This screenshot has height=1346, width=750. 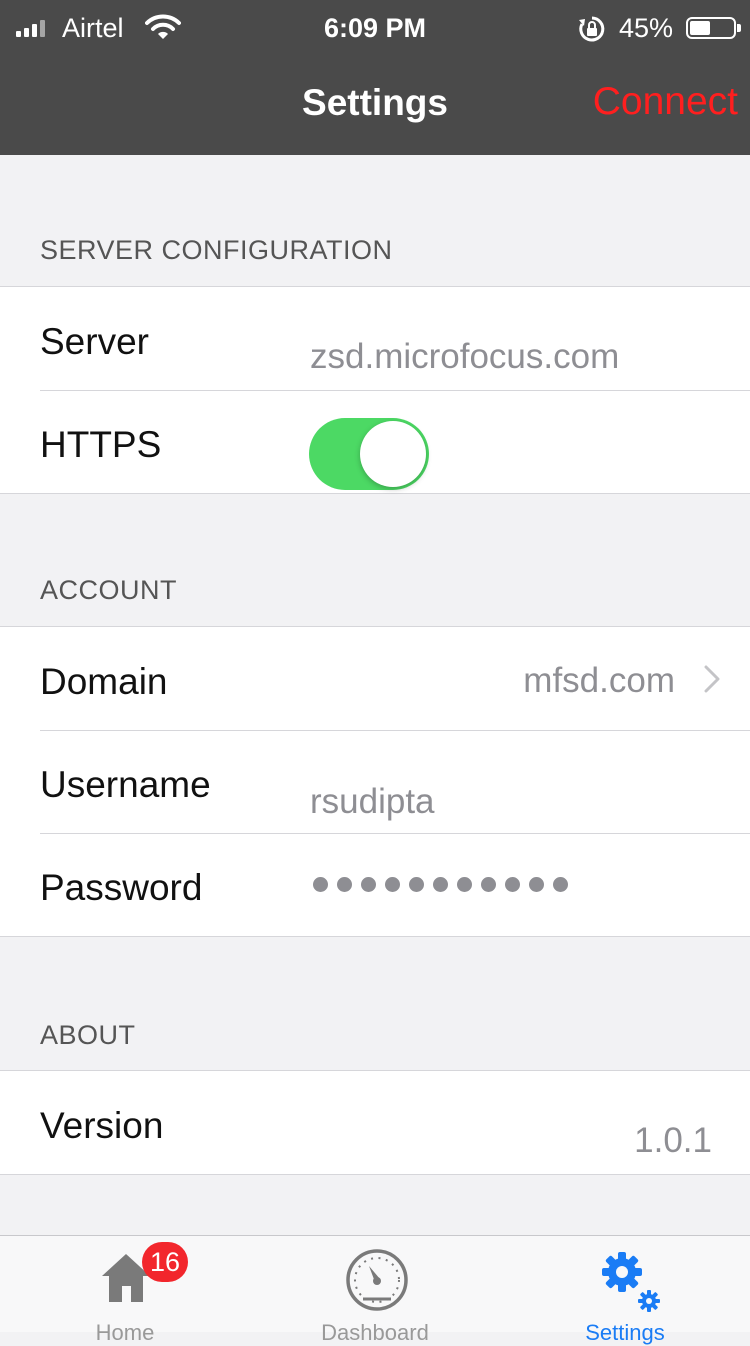 I want to click on about-group: Version 1.0.1, so click(x=375, y=1122).